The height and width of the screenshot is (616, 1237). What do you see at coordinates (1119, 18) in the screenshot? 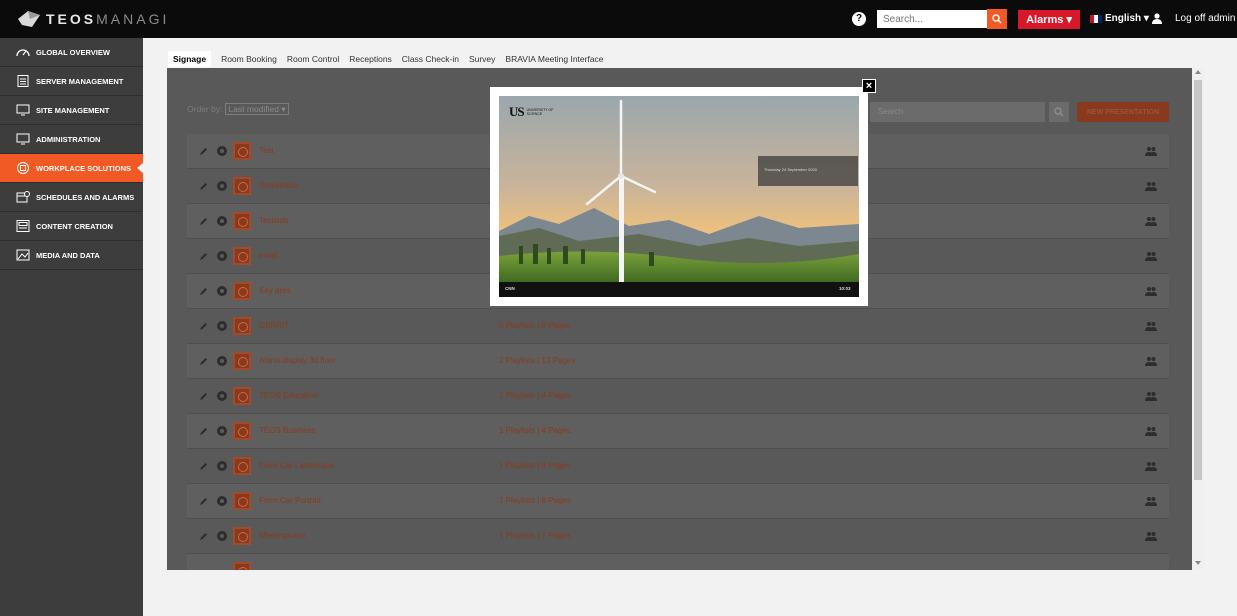
I see `language-selector: English ▾` at bounding box center [1119, 18].